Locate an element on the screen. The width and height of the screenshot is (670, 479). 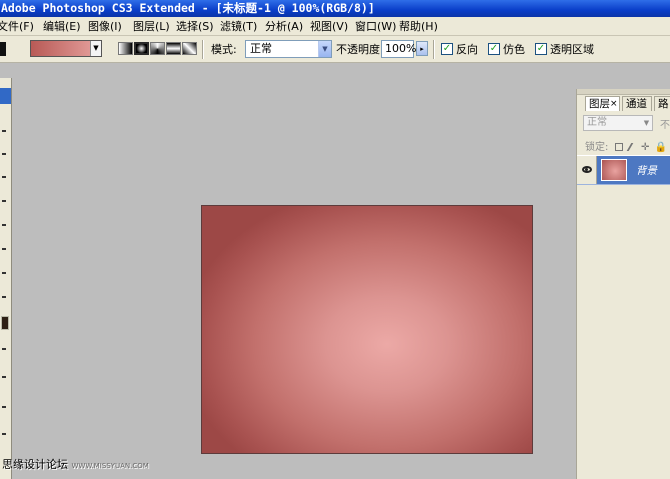
opacity-input: 100% is located at coordinates (399, 49).